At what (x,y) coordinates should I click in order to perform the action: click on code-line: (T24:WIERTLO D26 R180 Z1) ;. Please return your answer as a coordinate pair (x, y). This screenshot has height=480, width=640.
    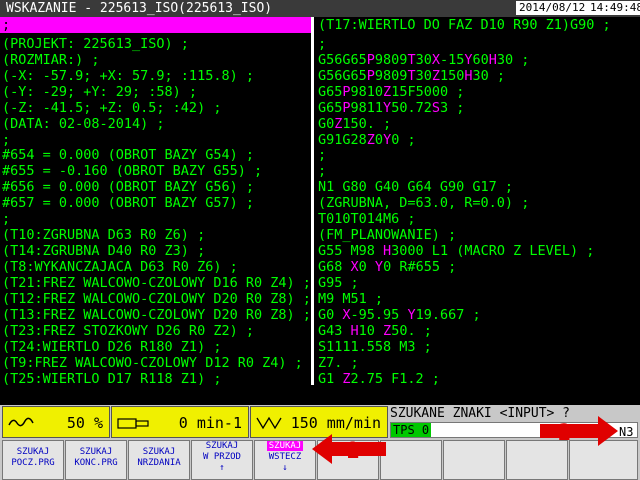
    Looking at the image, I should click on (112, 347).